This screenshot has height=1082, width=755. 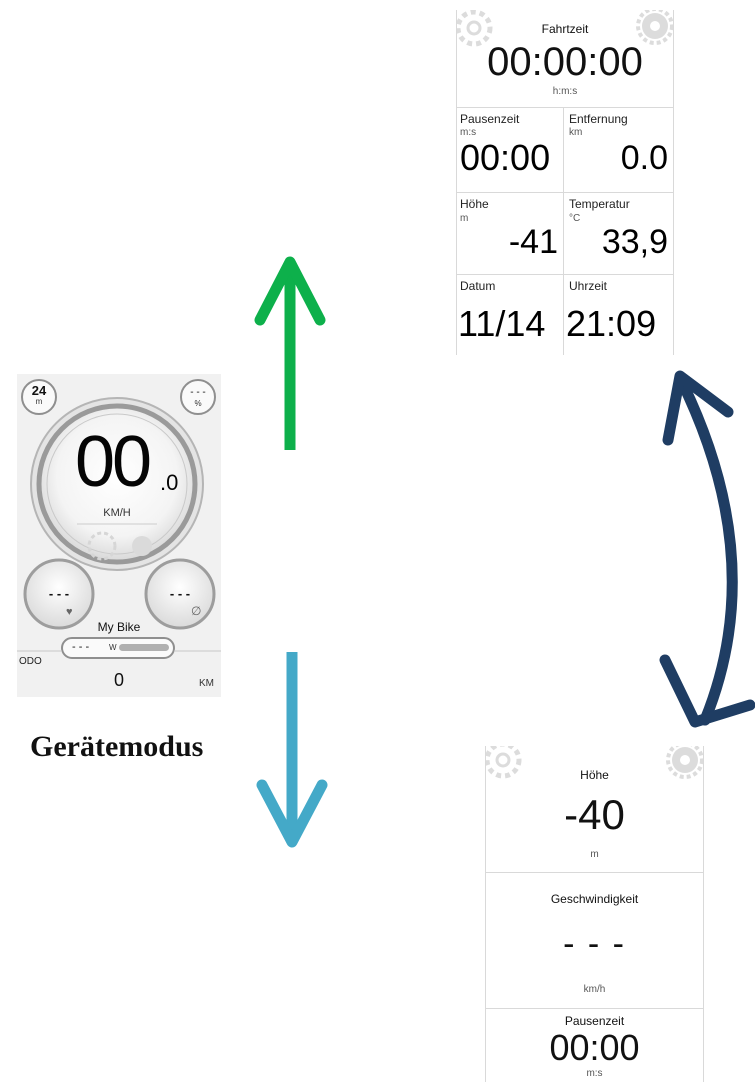 I want to click on heart-rate-value: - - -, so click(x=59, y=593).